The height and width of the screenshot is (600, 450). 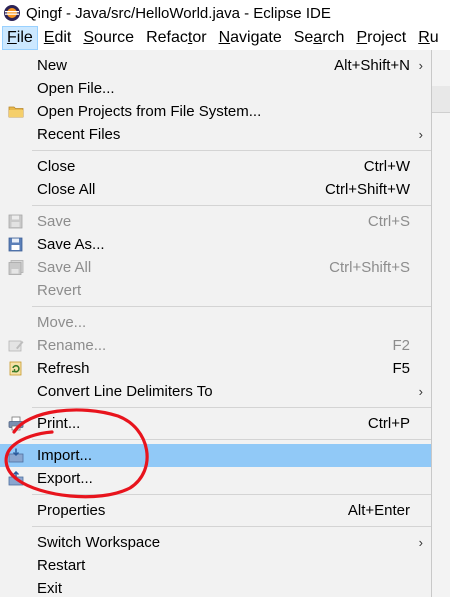 I want to click on menu-item-revert: Revert, so click(x=215, y=290).